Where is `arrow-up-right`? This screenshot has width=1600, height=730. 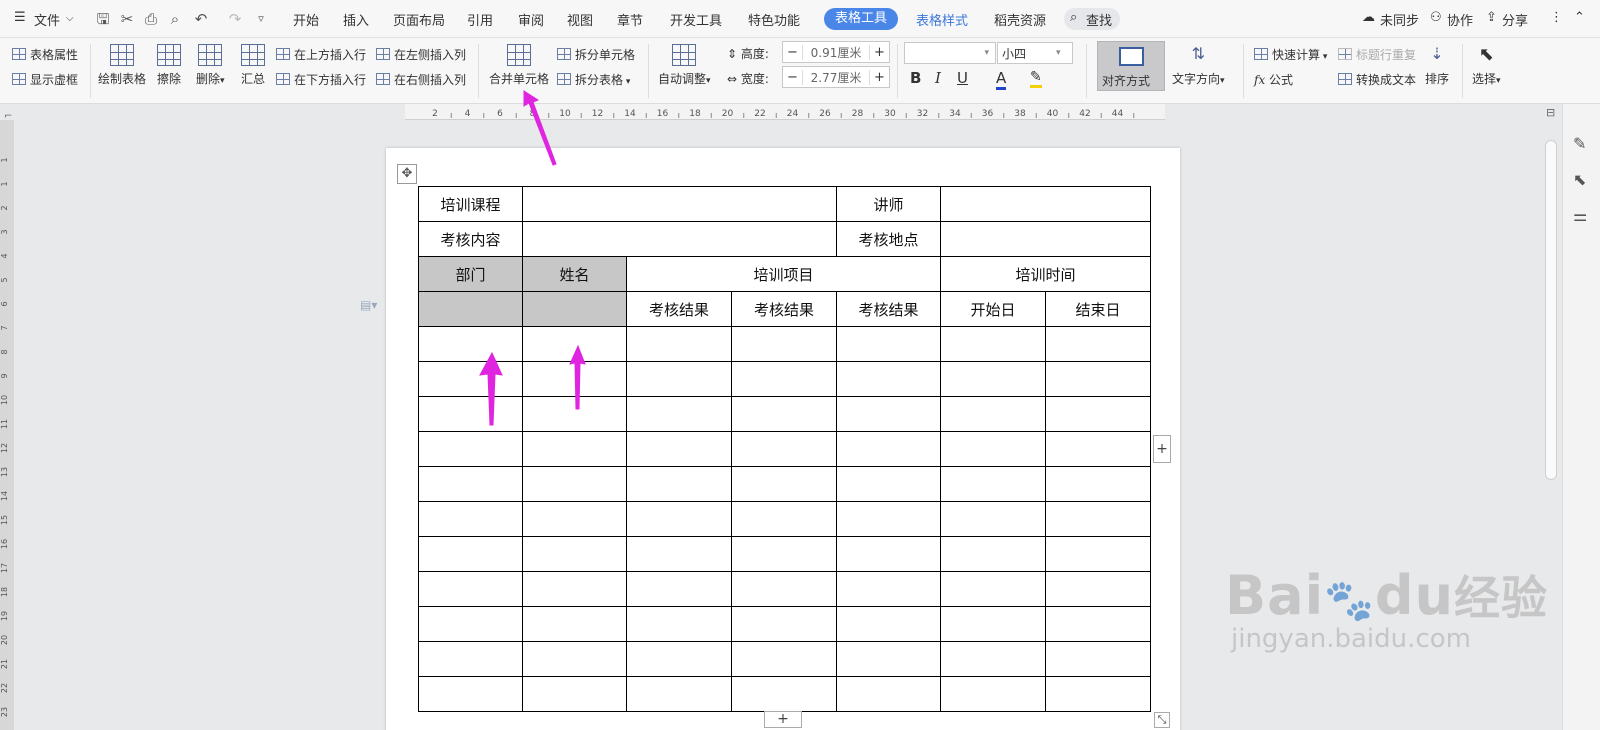 arrow-up-right is located at coordinates (577, 377).